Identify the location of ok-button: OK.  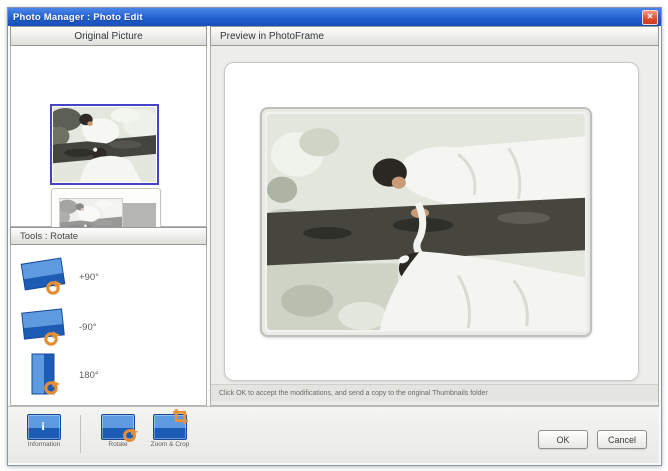
(563, 439).